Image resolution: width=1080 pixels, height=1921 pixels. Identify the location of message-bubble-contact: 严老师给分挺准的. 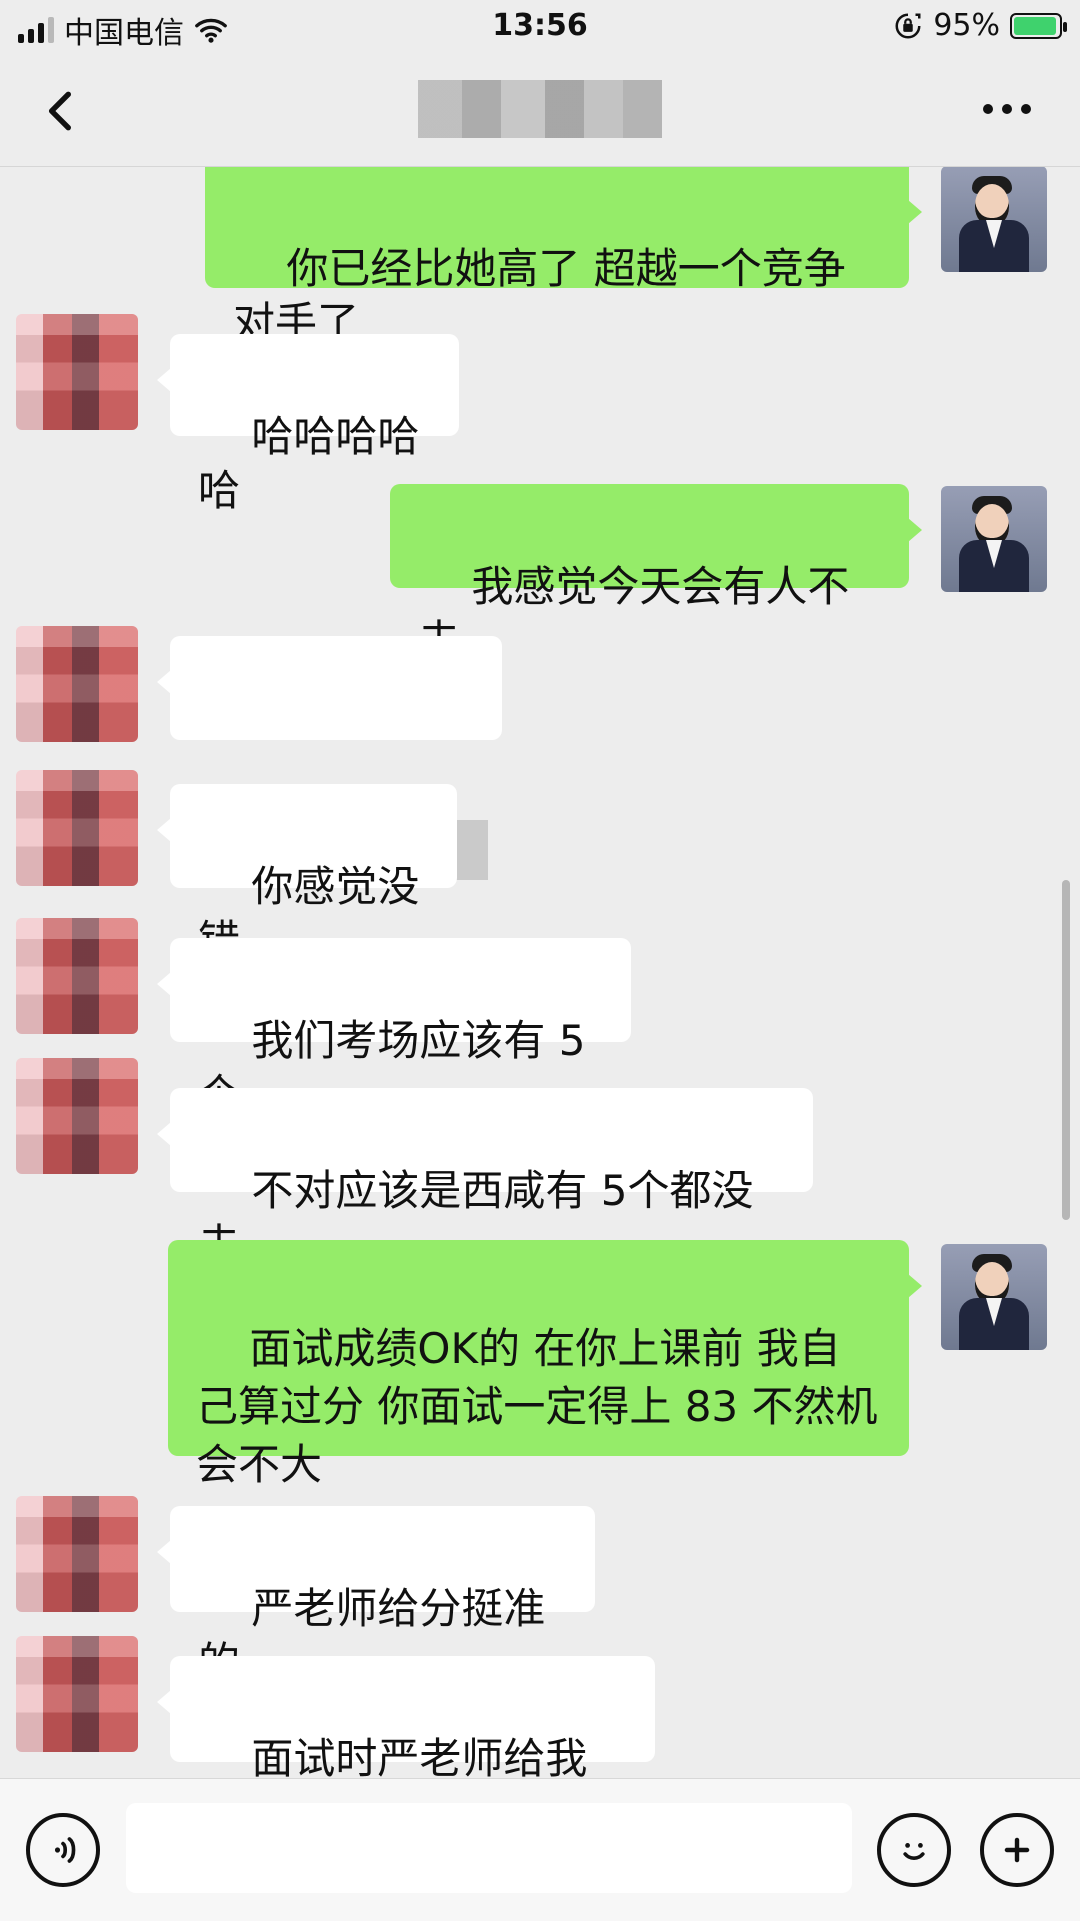
(376, 1596).